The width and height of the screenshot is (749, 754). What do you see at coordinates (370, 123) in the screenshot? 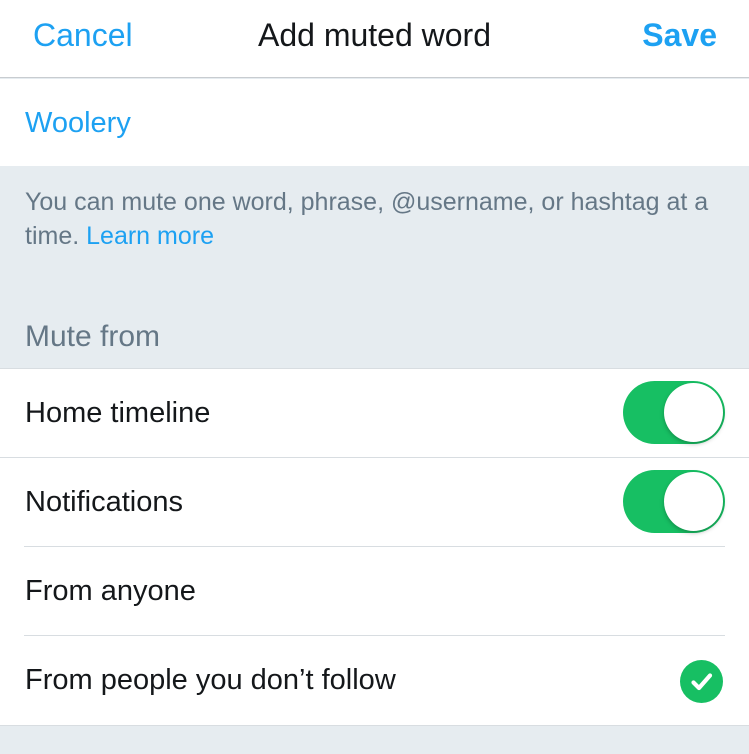
I see `muted-word-input` at bounding box center [370, 123].